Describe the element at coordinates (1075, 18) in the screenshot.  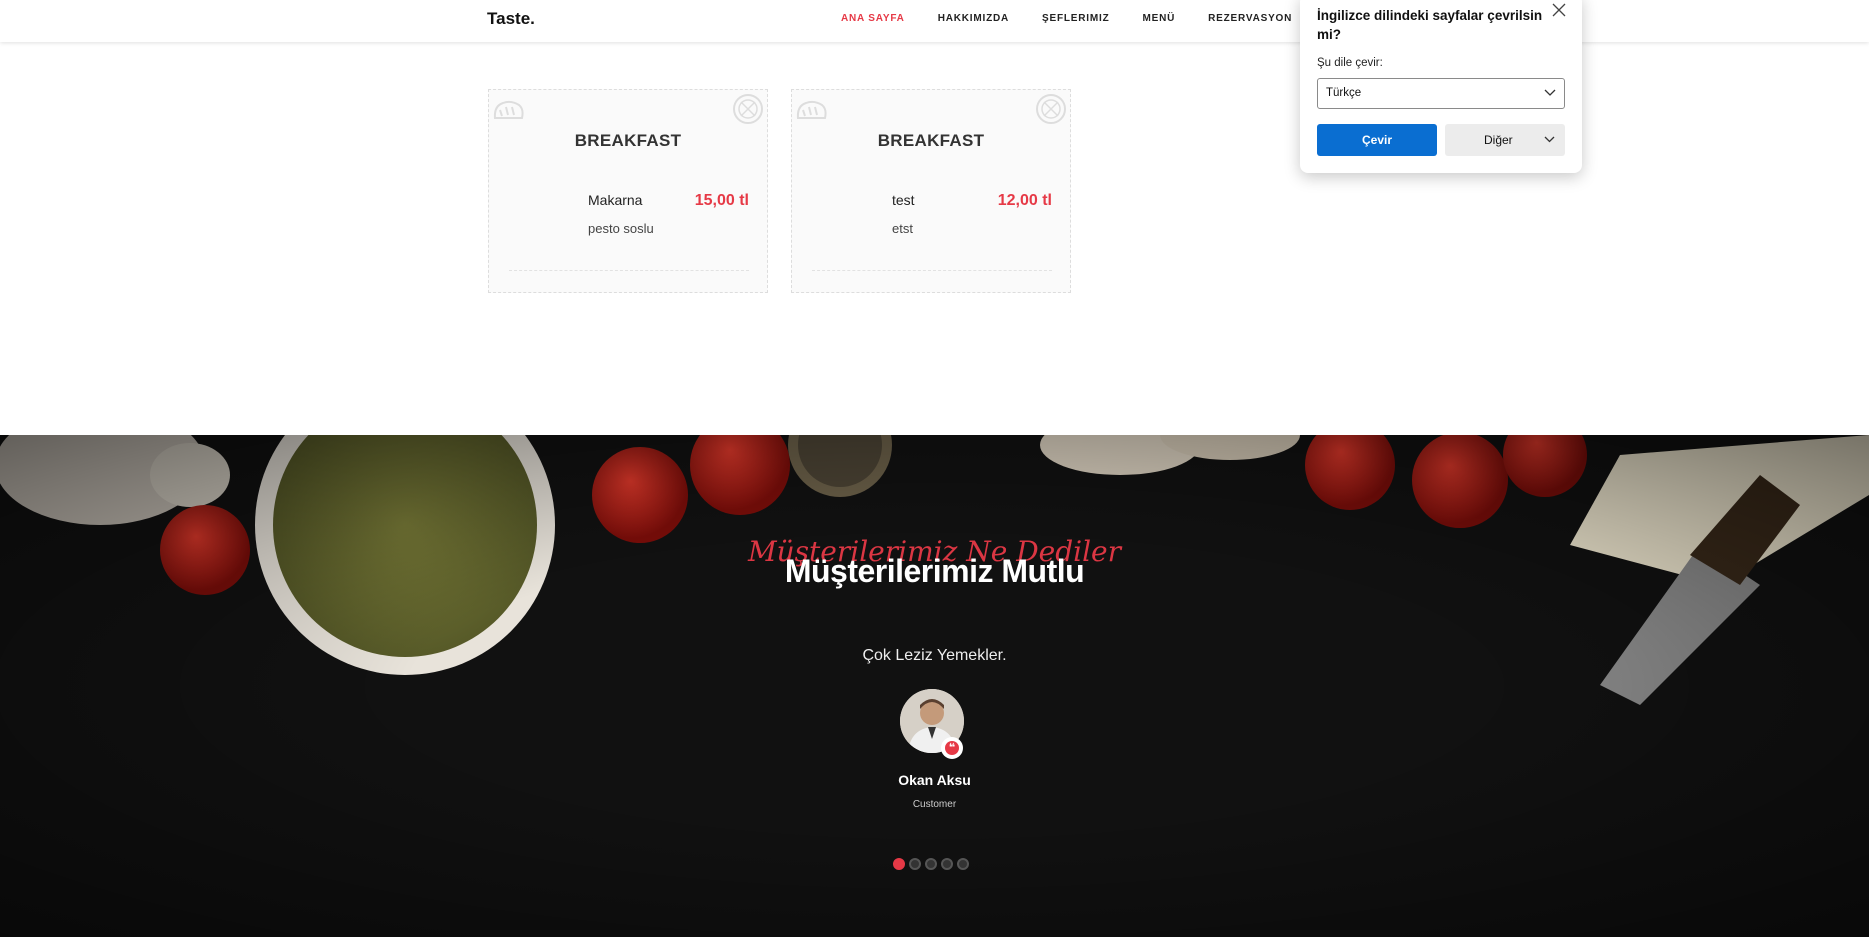
I see `nav-item-chefs: ŞEFLERIMIZ` at that location.